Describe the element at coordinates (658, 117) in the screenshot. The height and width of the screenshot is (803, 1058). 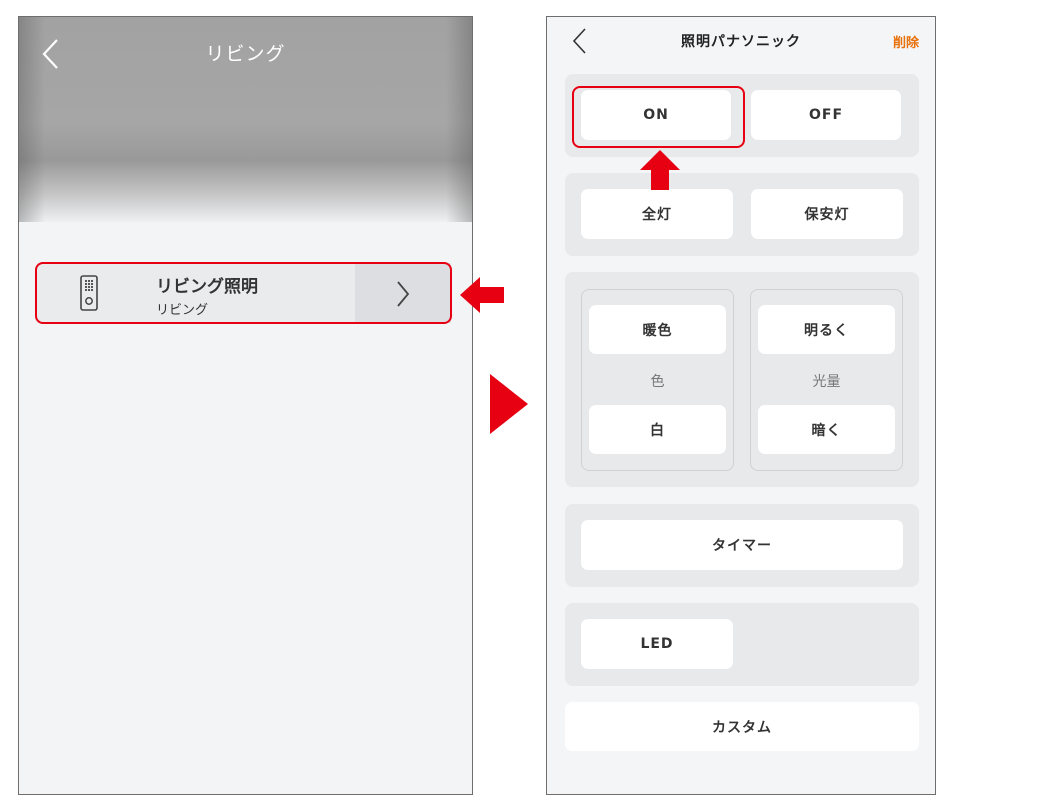
I see `highlight-frame-on-button` at that location.